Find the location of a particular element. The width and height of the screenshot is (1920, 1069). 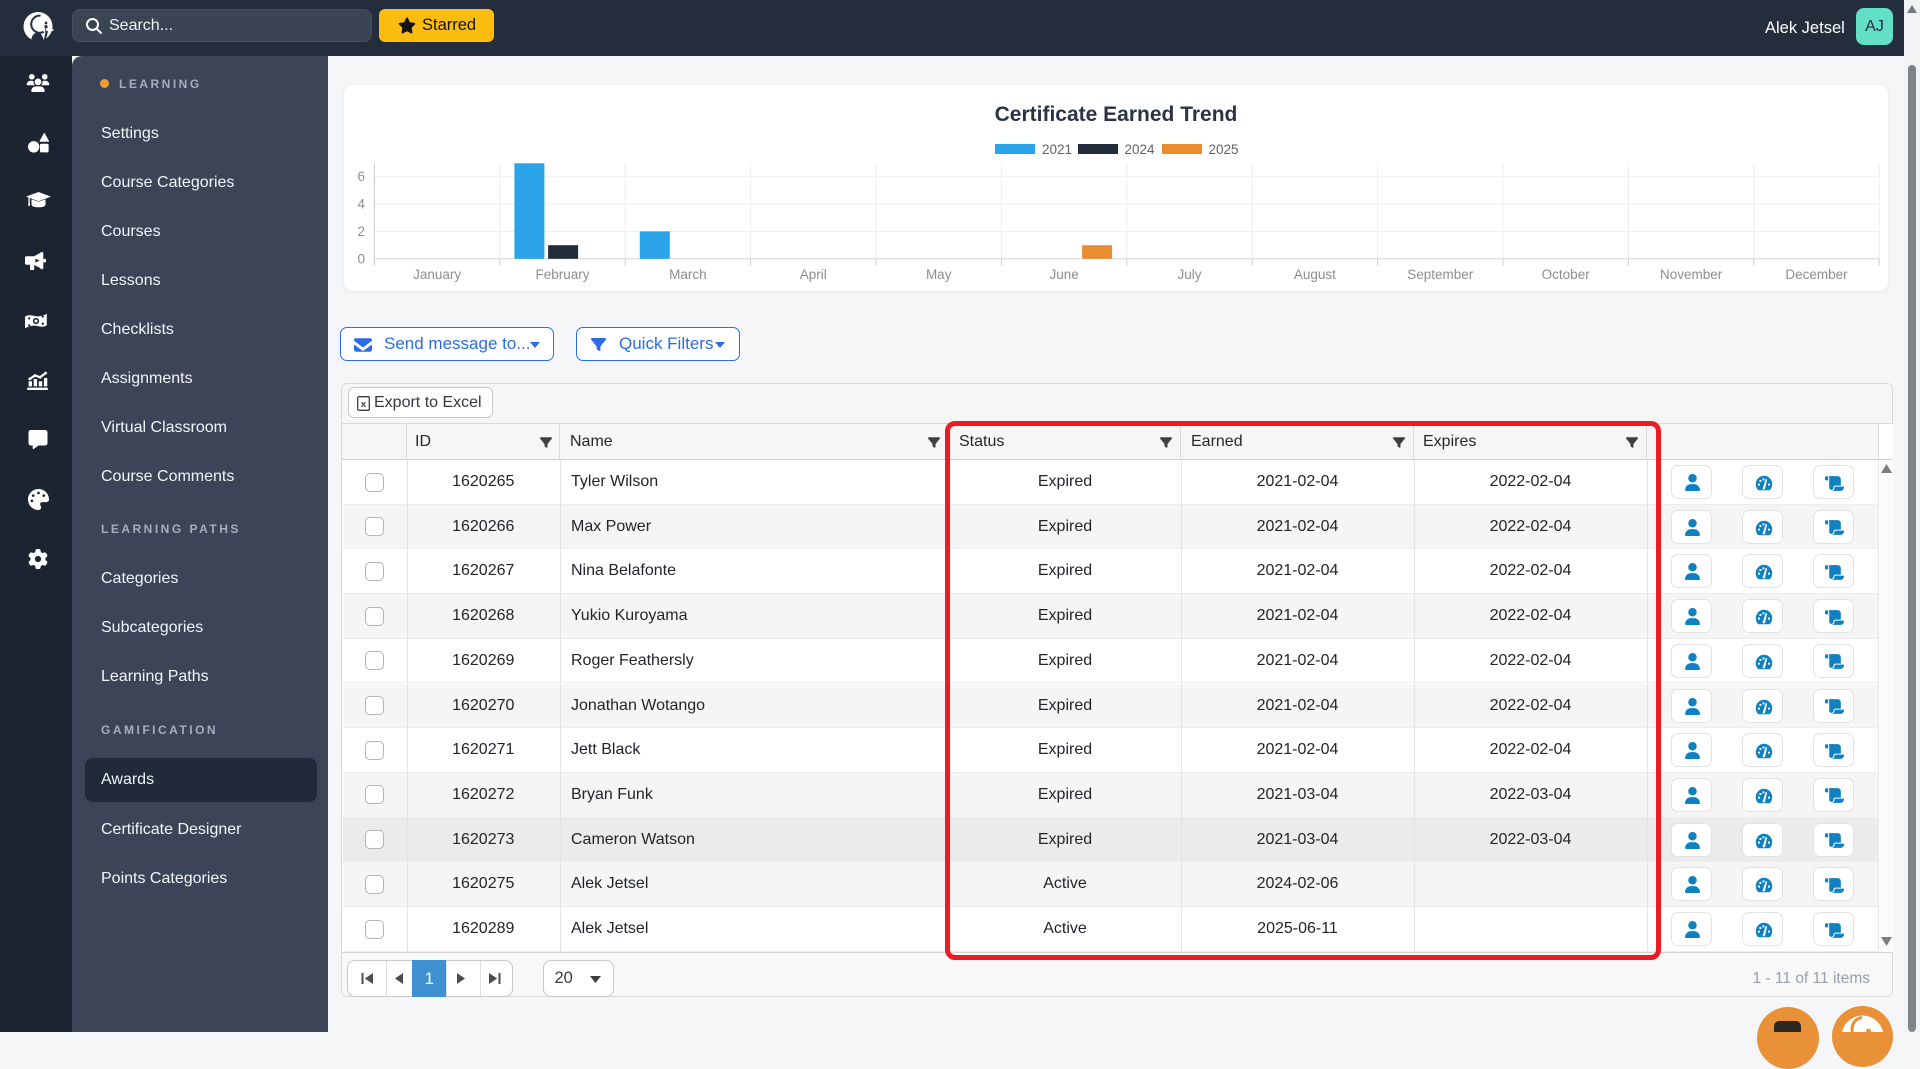

svg-text: August is located at coordinates (1315, 274).